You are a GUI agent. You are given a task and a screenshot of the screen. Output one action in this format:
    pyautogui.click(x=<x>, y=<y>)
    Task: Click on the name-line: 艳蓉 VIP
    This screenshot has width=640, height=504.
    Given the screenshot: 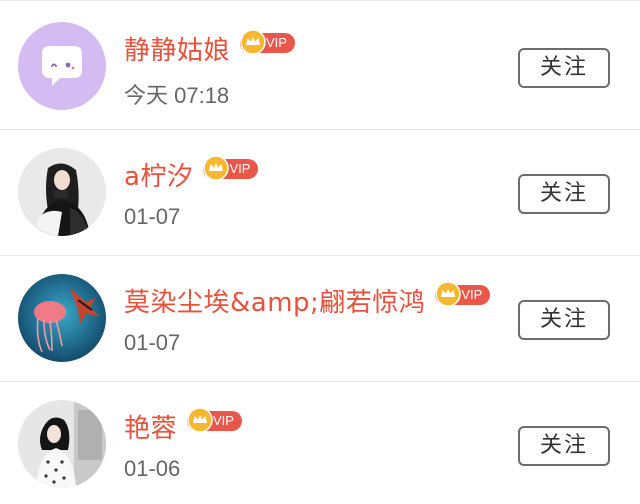 What is the action you would take?
    pyautogui.click(x=183, y=426)
    